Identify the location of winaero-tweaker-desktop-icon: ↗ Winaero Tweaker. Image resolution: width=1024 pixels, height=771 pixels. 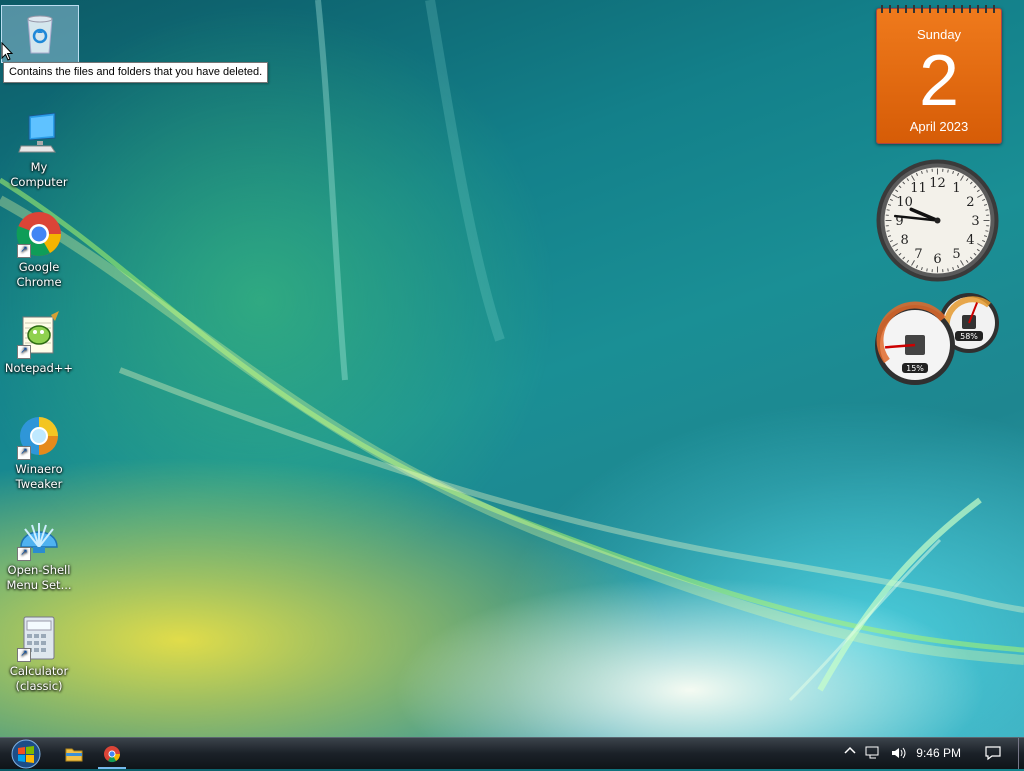
(39, 452).